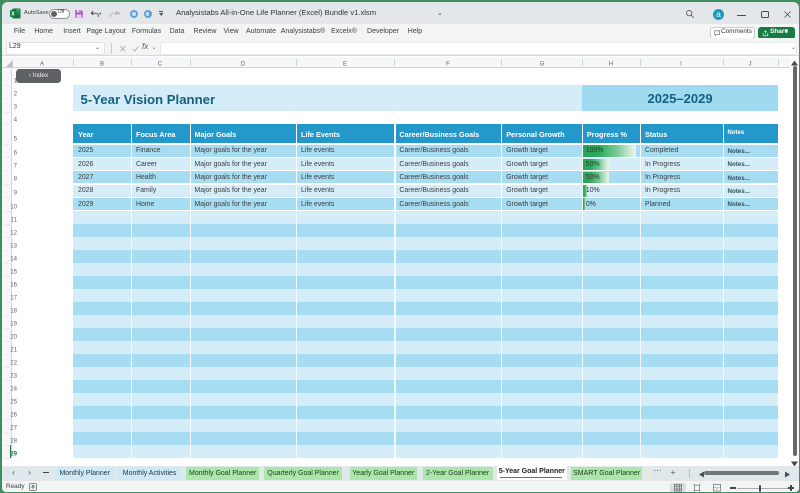 This screenshot has height=493, width=800. I want to click on svg-text: X, so click(13, 14).